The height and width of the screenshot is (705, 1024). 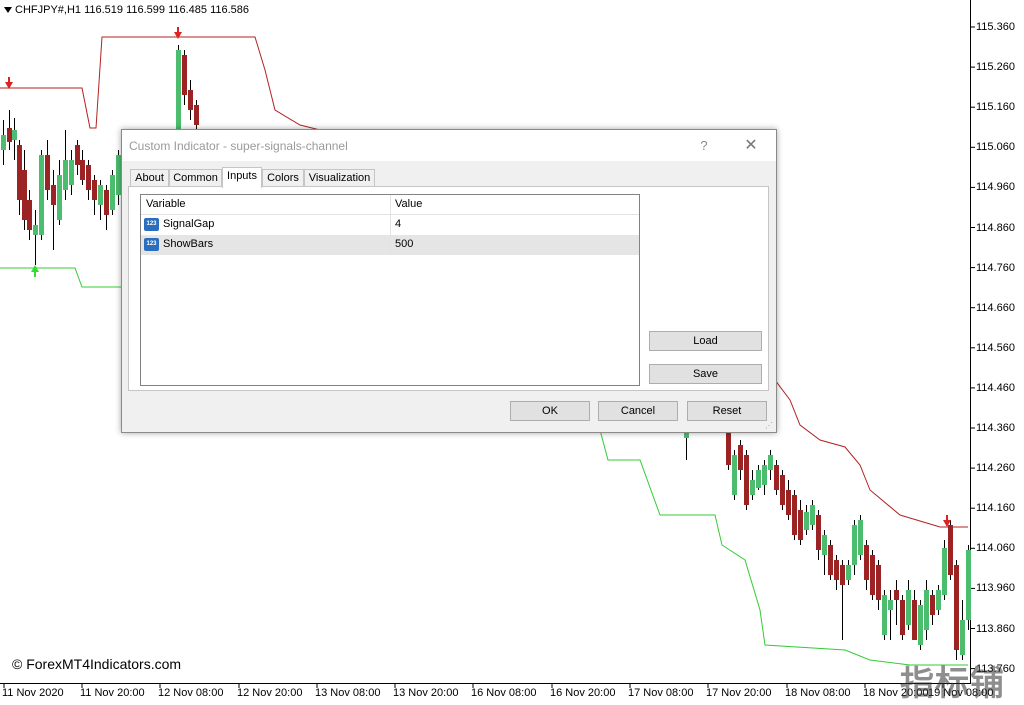 I want to click on price-tick-label: 115.360, so click(x=995, y=27).